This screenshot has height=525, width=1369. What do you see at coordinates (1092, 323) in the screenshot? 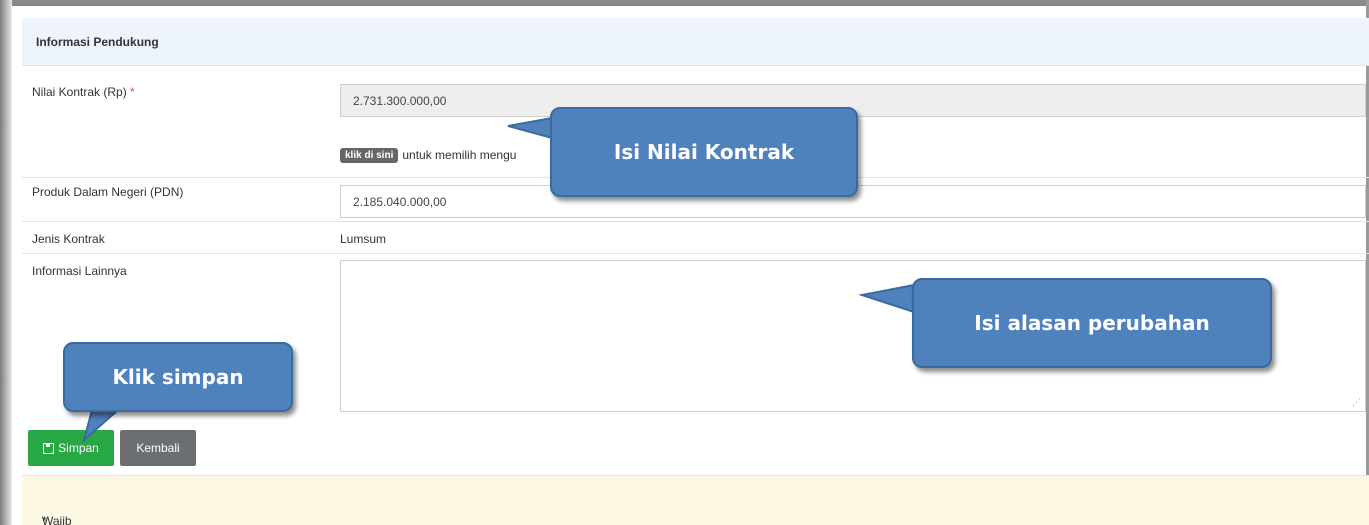
I see `callout-isi-alasan-perubahan: Isi alasan perubahan` at bounding box center [1092, 323].